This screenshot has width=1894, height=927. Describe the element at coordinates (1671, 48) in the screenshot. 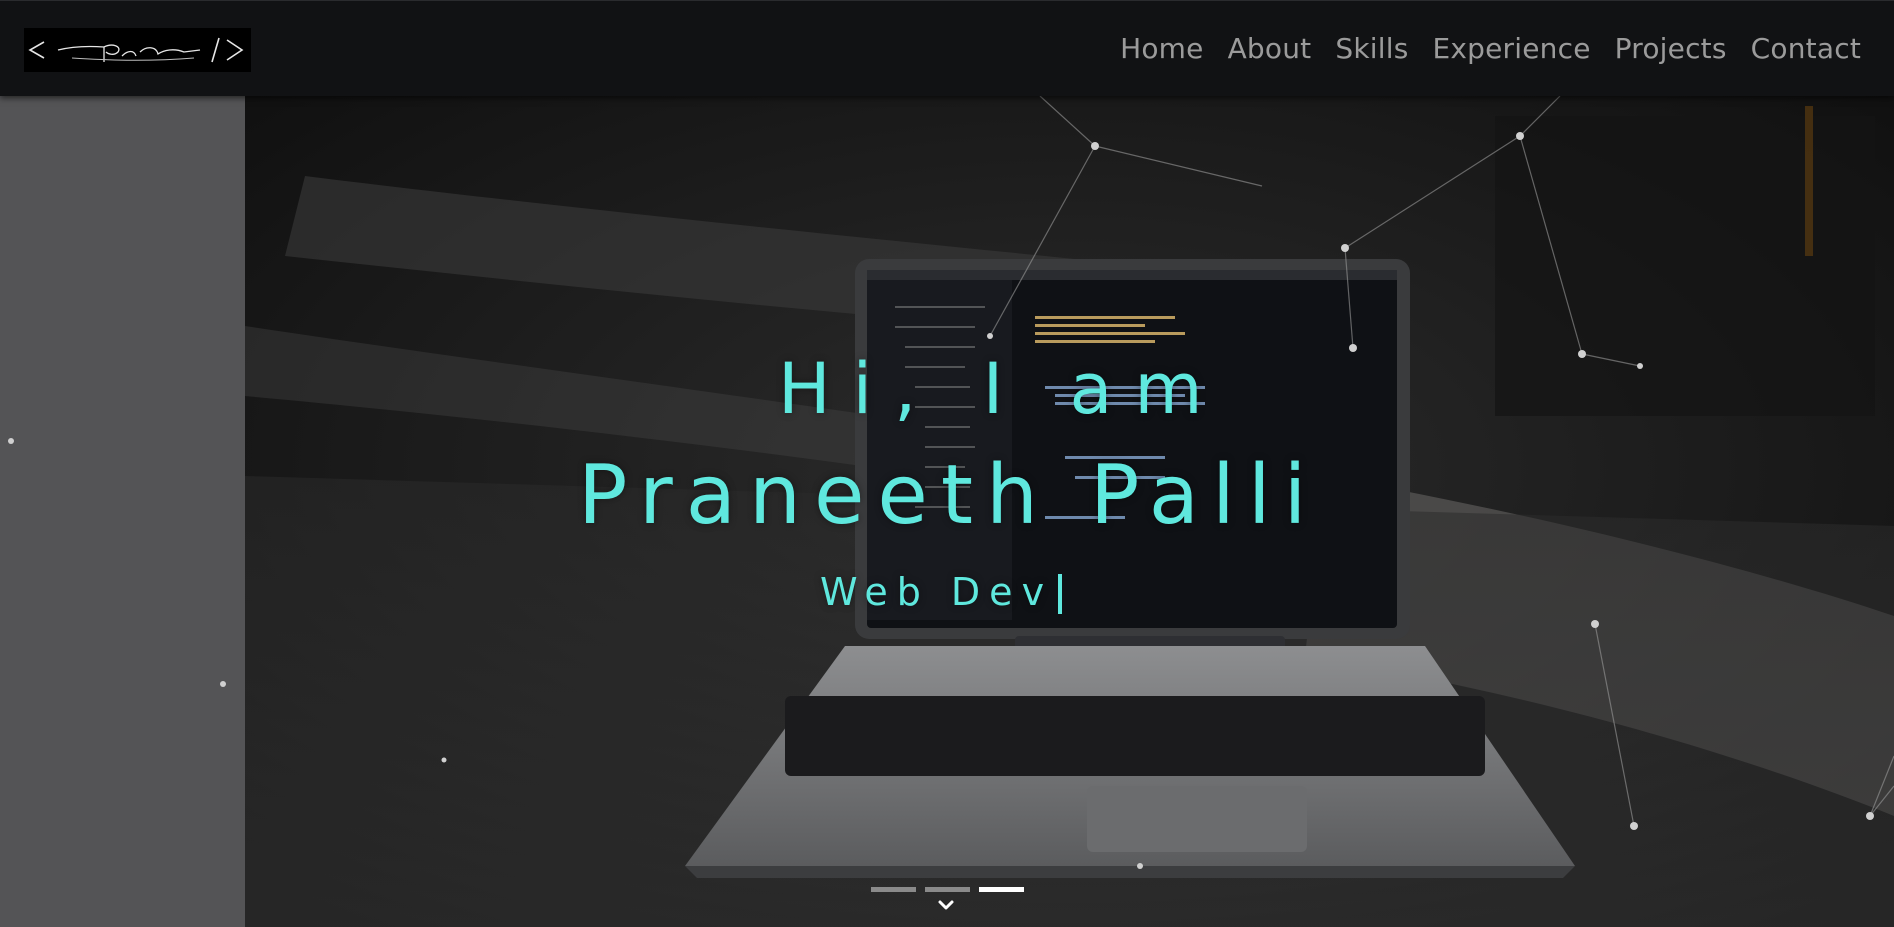

I see `nav-link-projects: Projects` at that location.